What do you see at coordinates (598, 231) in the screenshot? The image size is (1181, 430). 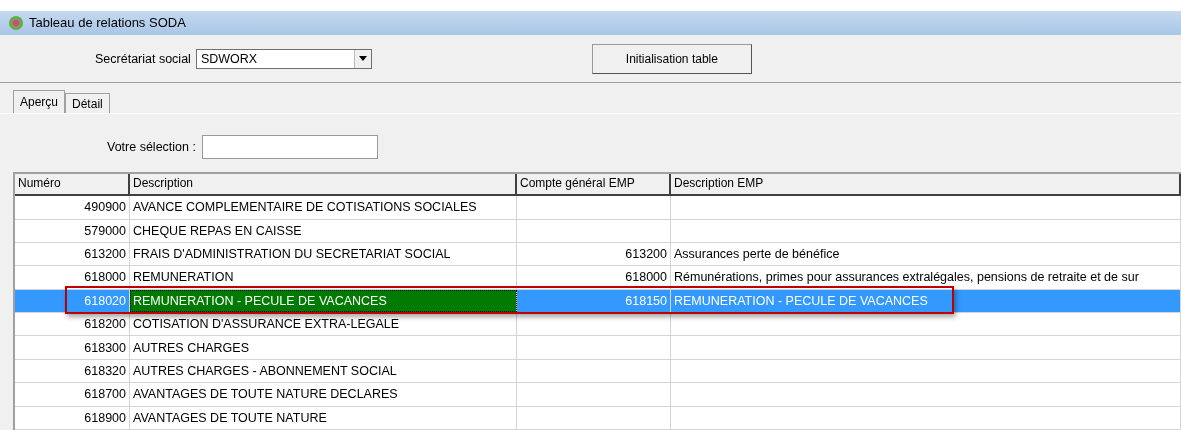 I see `table-row: 579000 CHEQUE REPAS EN CAISSE` at bounding box center [598, 231].